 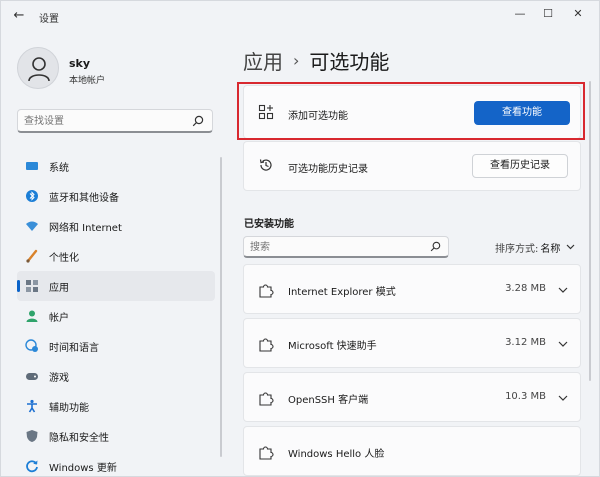 What do you see at coordinates (328, 400) in the screenshot?
I see `feature-name: OpenSSH 客户端` at bounding box center [328, 400].